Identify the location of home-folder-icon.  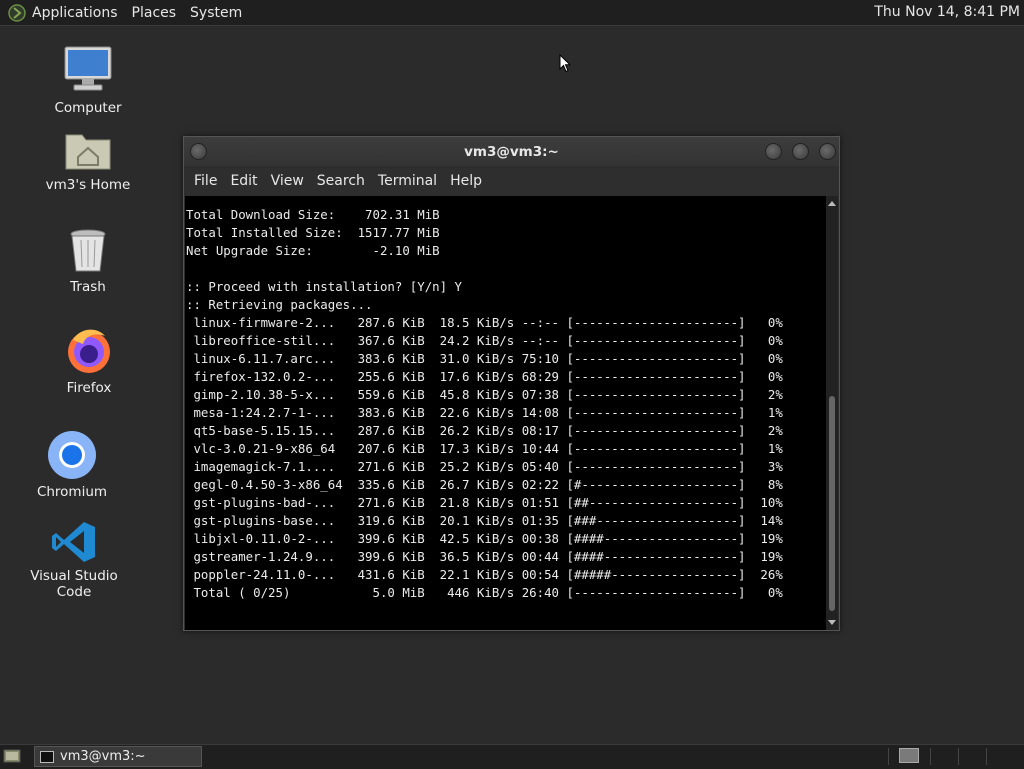
(88, 152).